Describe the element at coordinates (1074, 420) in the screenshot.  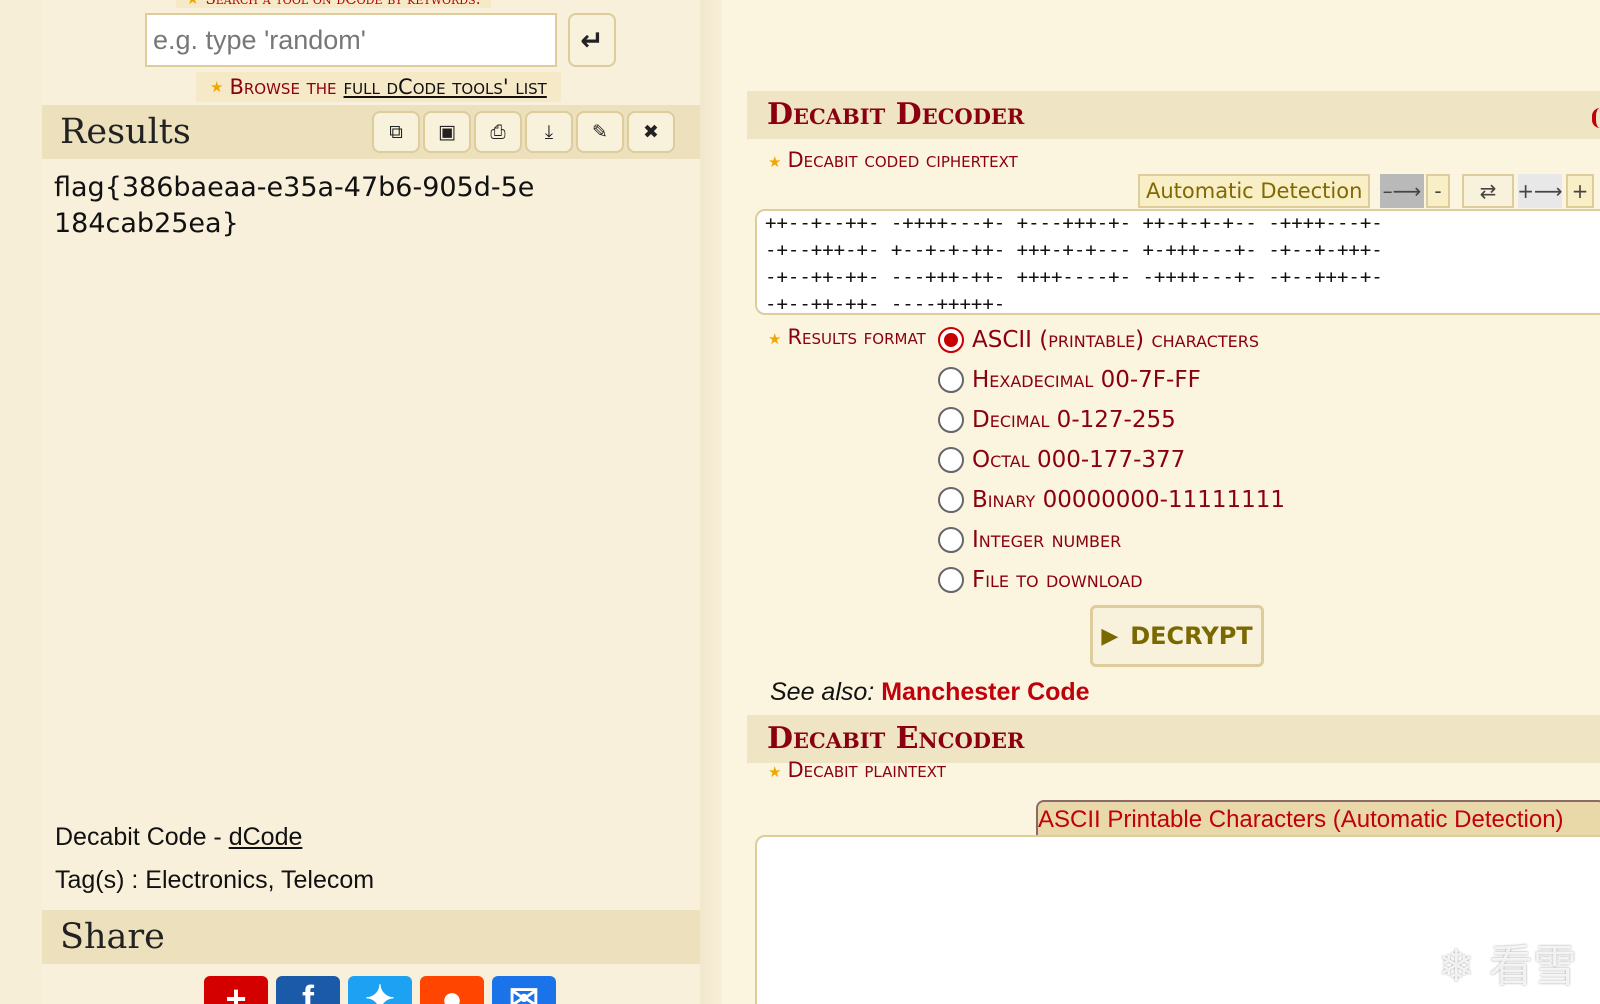
I see `format-option-label: Decimal 0-127-255` at that location.